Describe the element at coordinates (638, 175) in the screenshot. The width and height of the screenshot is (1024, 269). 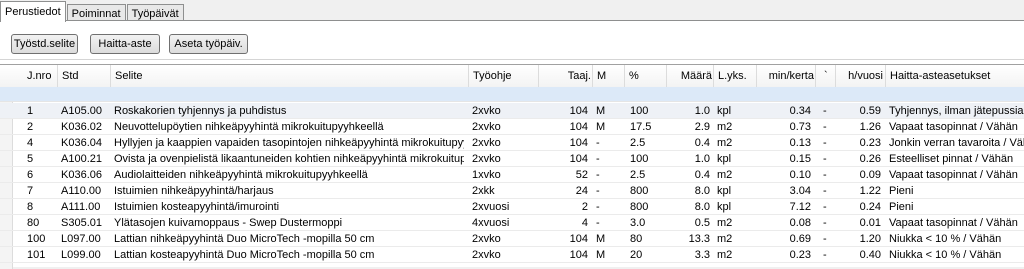
I see `cell-pct: 2.5` at that location.